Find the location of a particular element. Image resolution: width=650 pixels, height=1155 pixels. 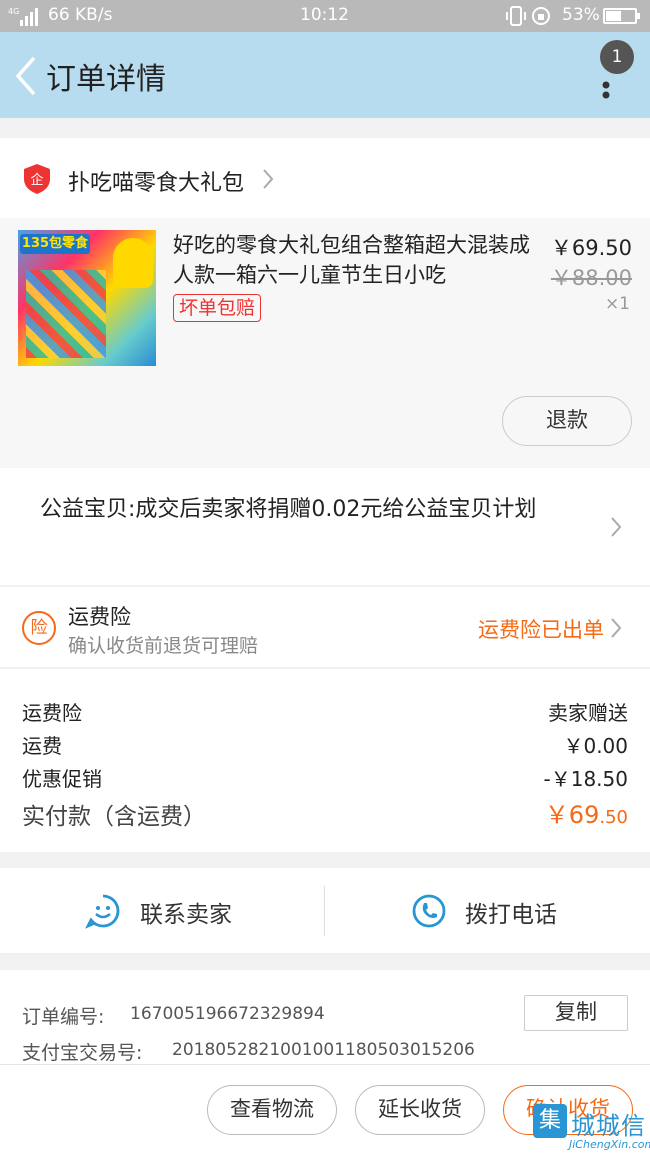

enterprise-shield-icon: 企 is located at coordinates (37, 179).